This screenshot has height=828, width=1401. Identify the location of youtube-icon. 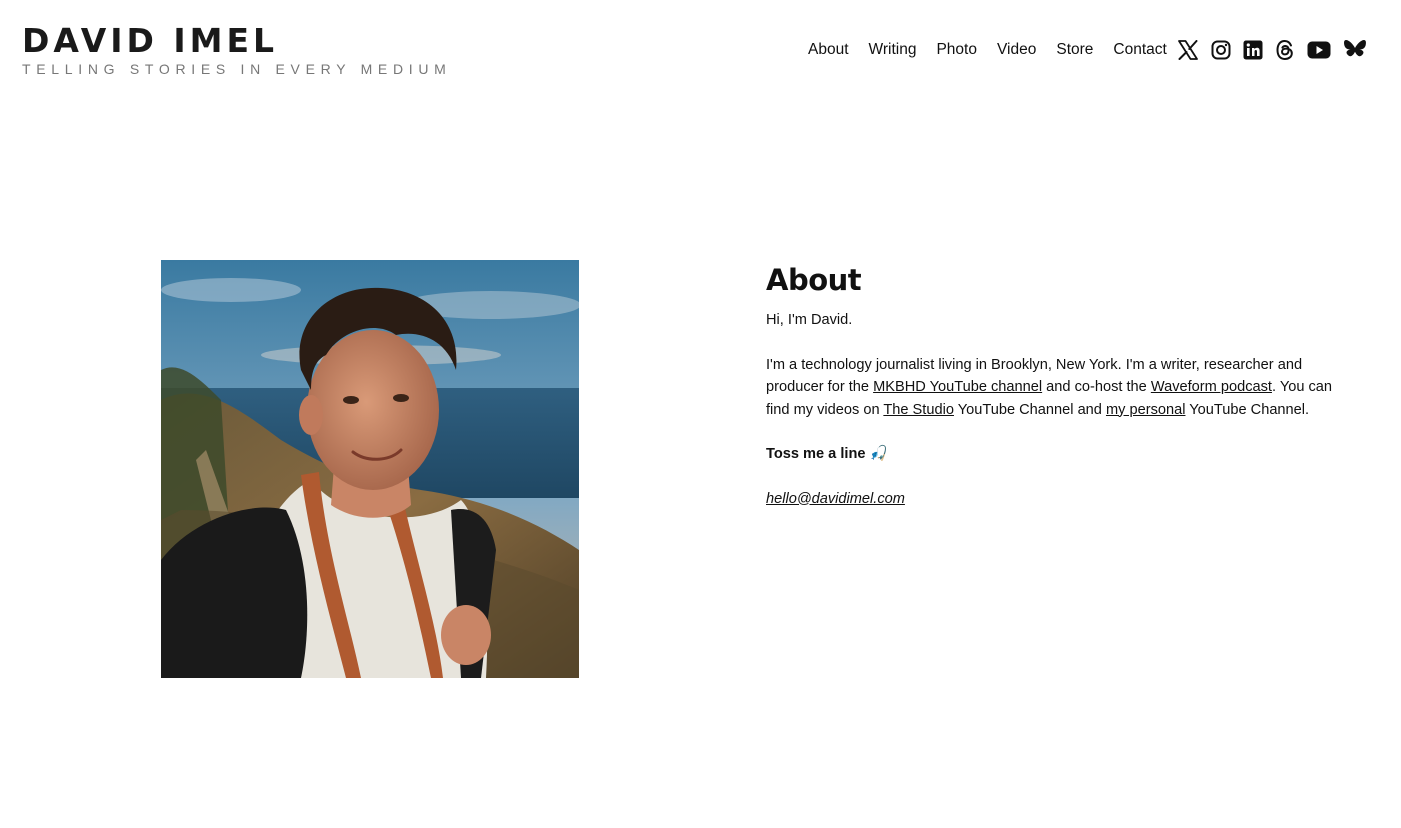
(1319, 50).